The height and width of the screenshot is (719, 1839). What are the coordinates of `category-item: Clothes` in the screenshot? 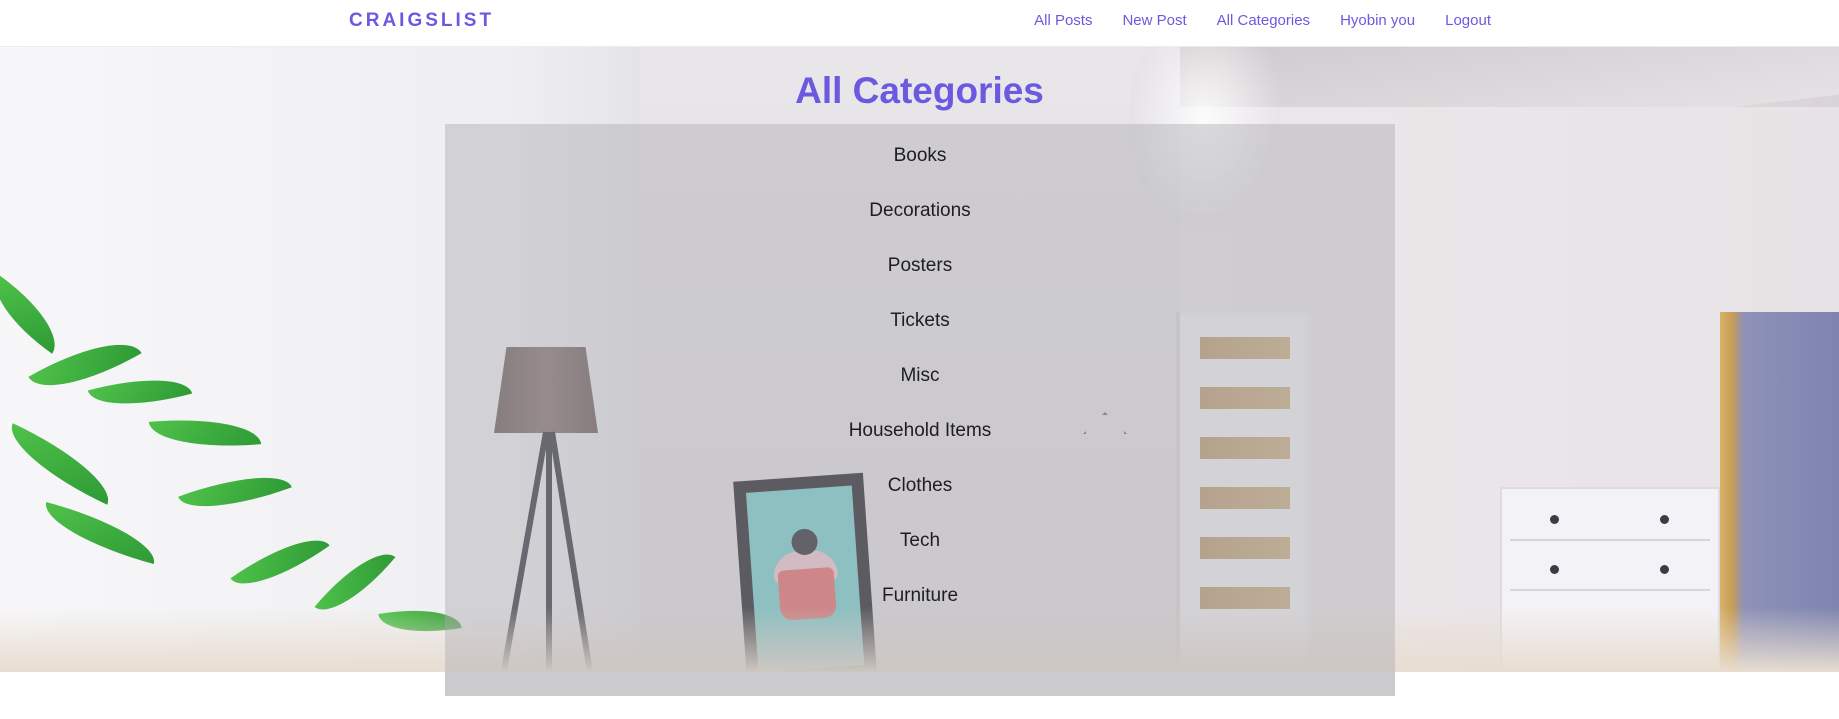 It's located at (920, 501).